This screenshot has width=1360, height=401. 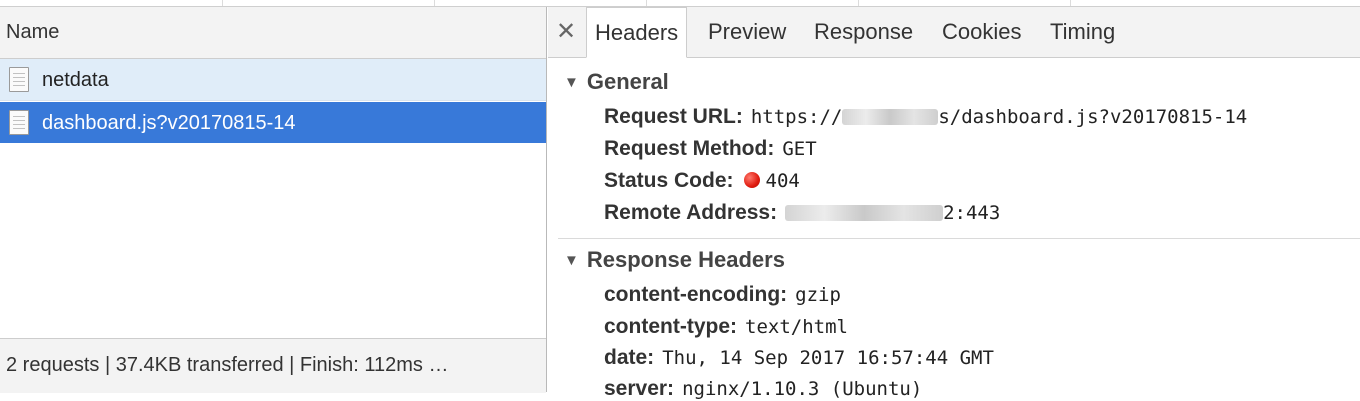 What do you see at coordinates (747, 32) in the screenshot?
I see `tab-preview: Preview` at bounding box center [747, 32].